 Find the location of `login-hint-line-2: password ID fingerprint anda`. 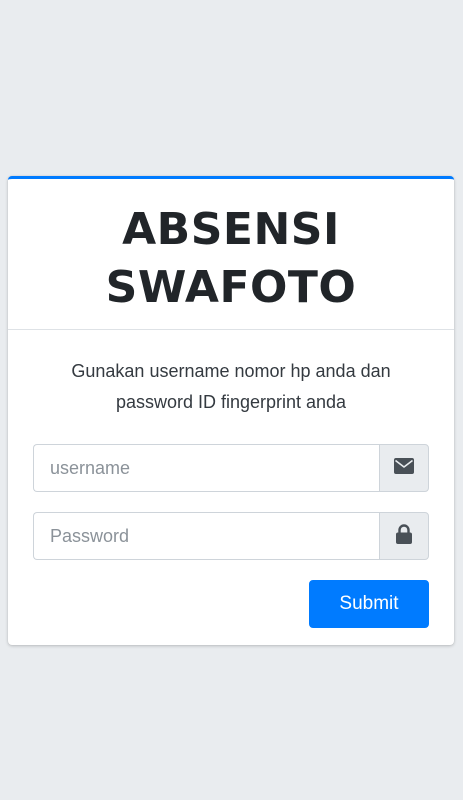

login-hint-line-2: password ID fingerprint anda is located at coordinates (231, 402).